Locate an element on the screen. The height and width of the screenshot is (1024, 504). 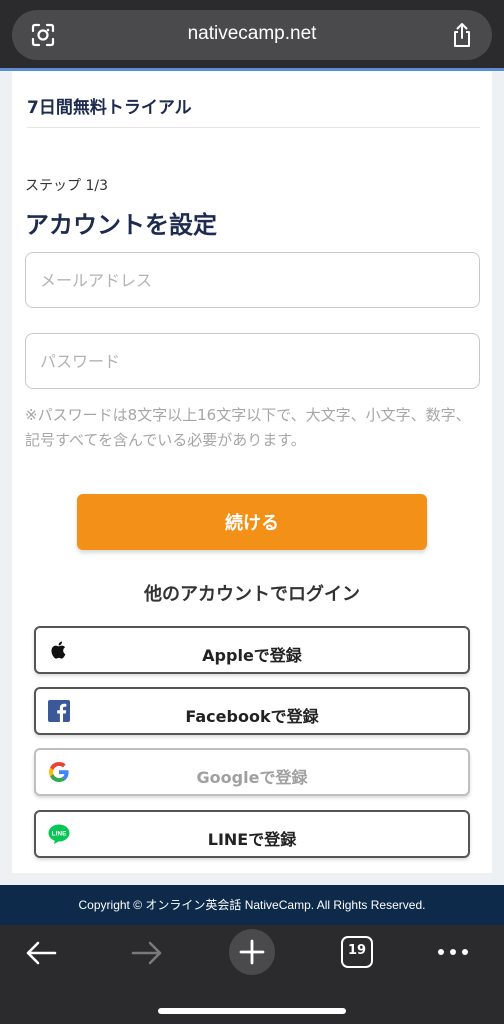
back-arrow-icon is located at coordinates (41, 953).